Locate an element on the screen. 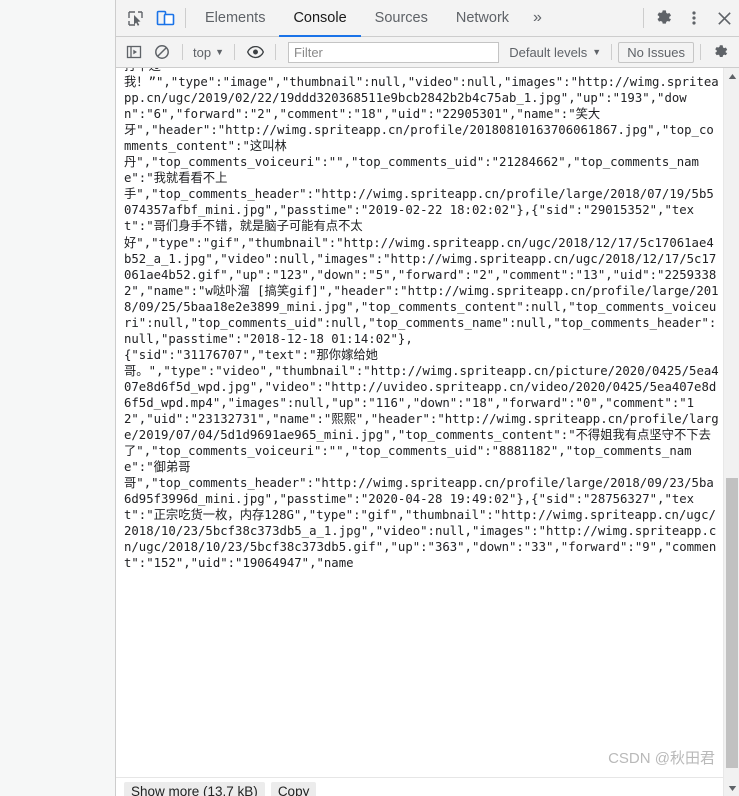  issues-button: No Issues is located at coordinates (656, 52).